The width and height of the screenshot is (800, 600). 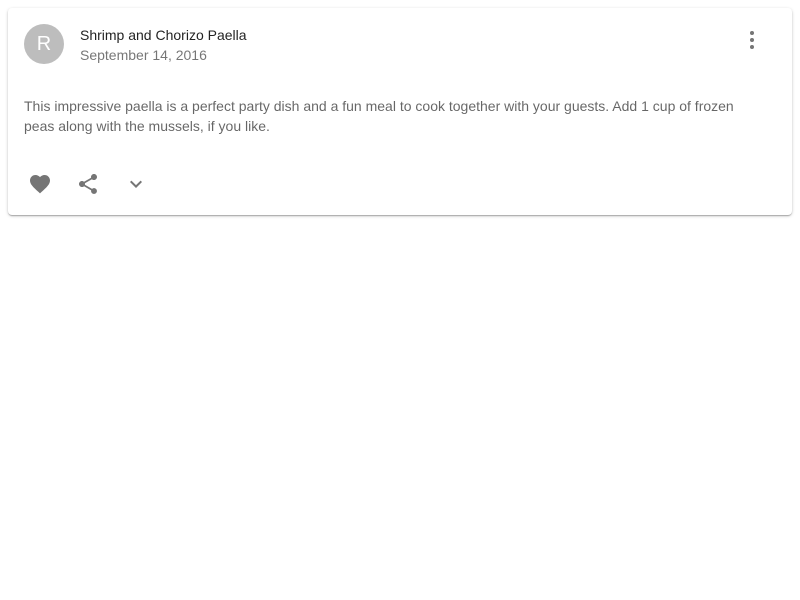 I want to click on heart-icon, so click(x=40, y=184).